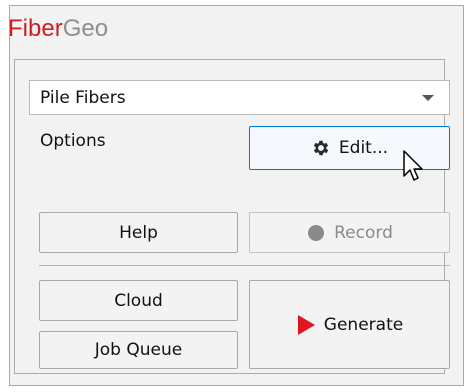  Describe the element at coordinates (85, 28) in the screenshot. I see `app-title-geo: Geo` at that location.